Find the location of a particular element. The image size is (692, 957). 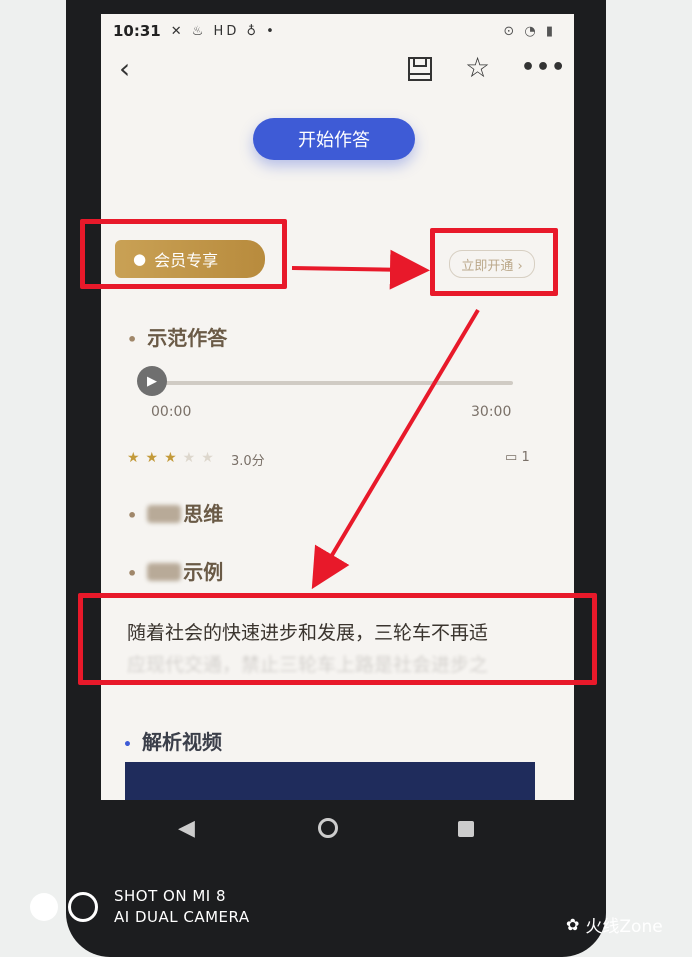

brand-watermark: ✿ 火线Zone is located at coordinates (614, 924).